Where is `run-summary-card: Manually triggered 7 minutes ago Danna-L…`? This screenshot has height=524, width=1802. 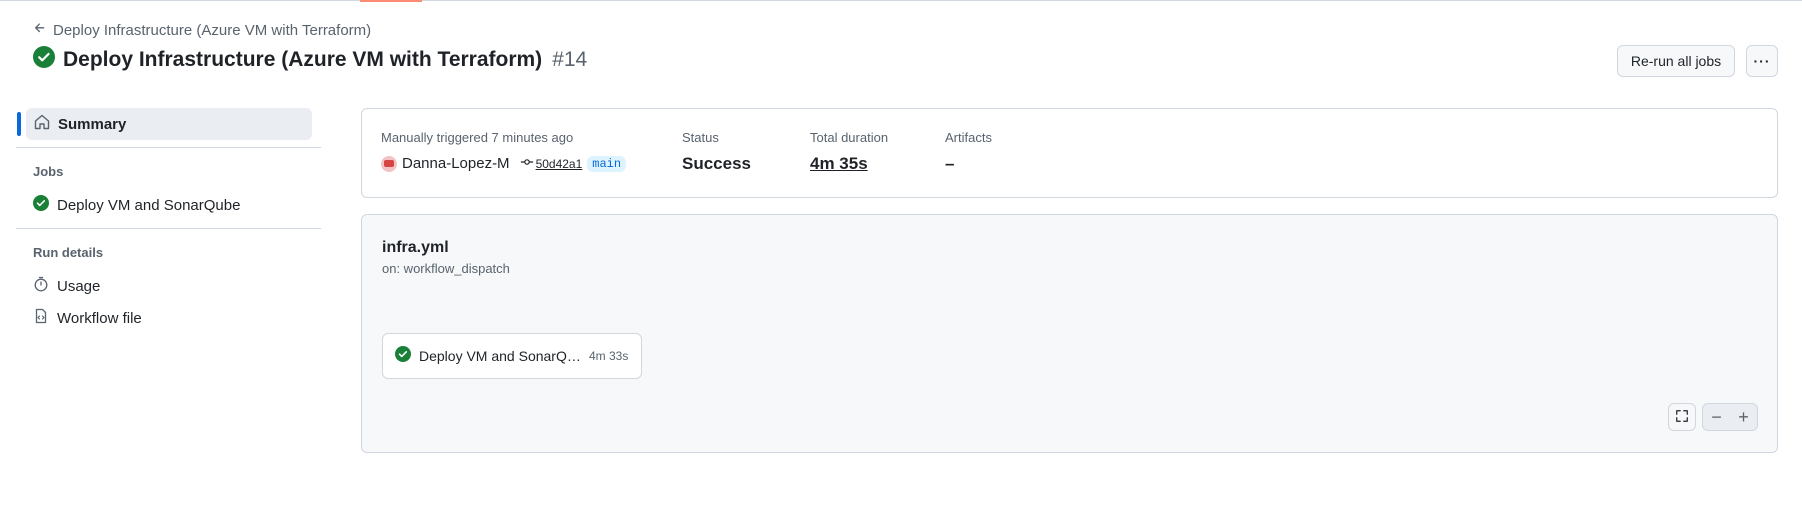
run-summary-card: Manually triggered 7 minutes ago Danna-L… is located at coordinates (1069, 153).